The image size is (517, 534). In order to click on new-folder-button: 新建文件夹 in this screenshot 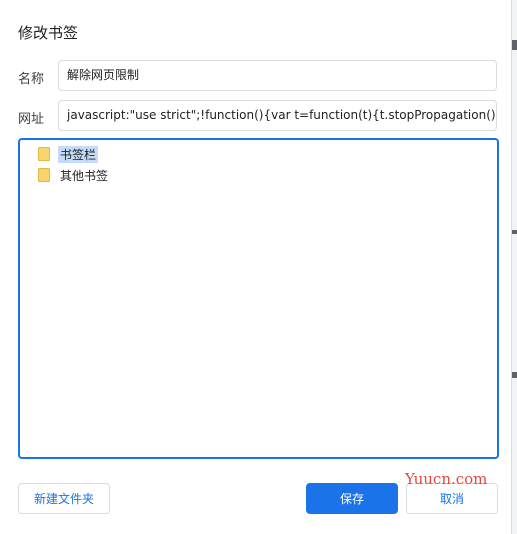, I will do `click(64, 498)`.